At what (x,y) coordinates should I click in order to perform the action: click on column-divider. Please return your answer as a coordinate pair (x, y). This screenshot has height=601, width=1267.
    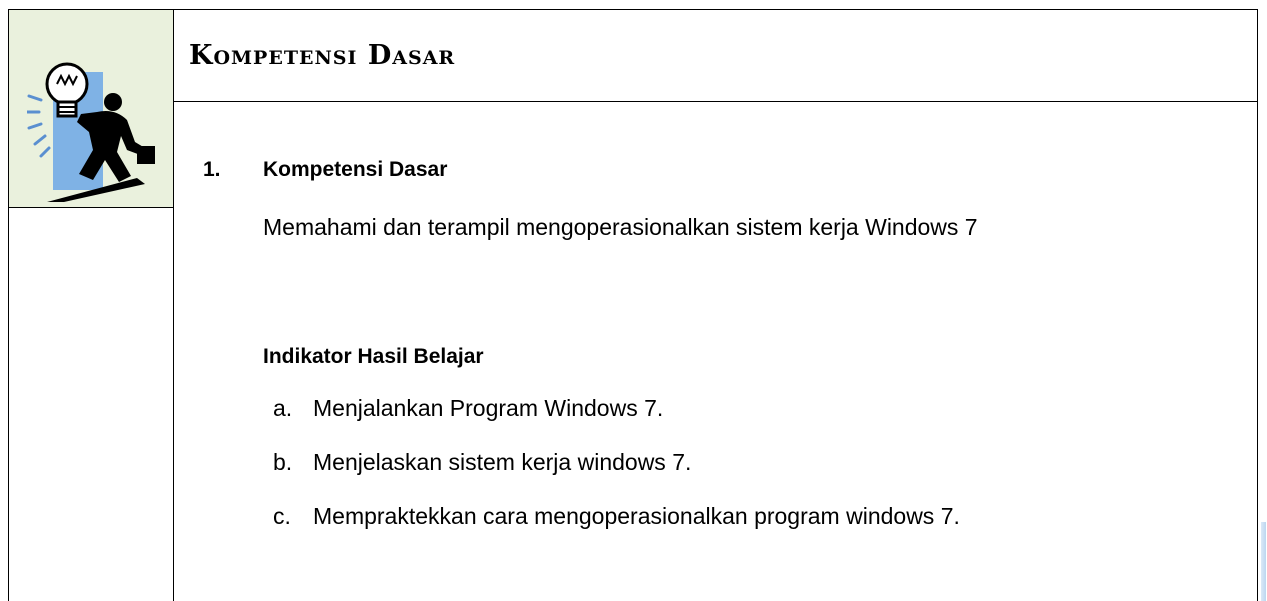
    Looking at the image, I should click on (173, 305).